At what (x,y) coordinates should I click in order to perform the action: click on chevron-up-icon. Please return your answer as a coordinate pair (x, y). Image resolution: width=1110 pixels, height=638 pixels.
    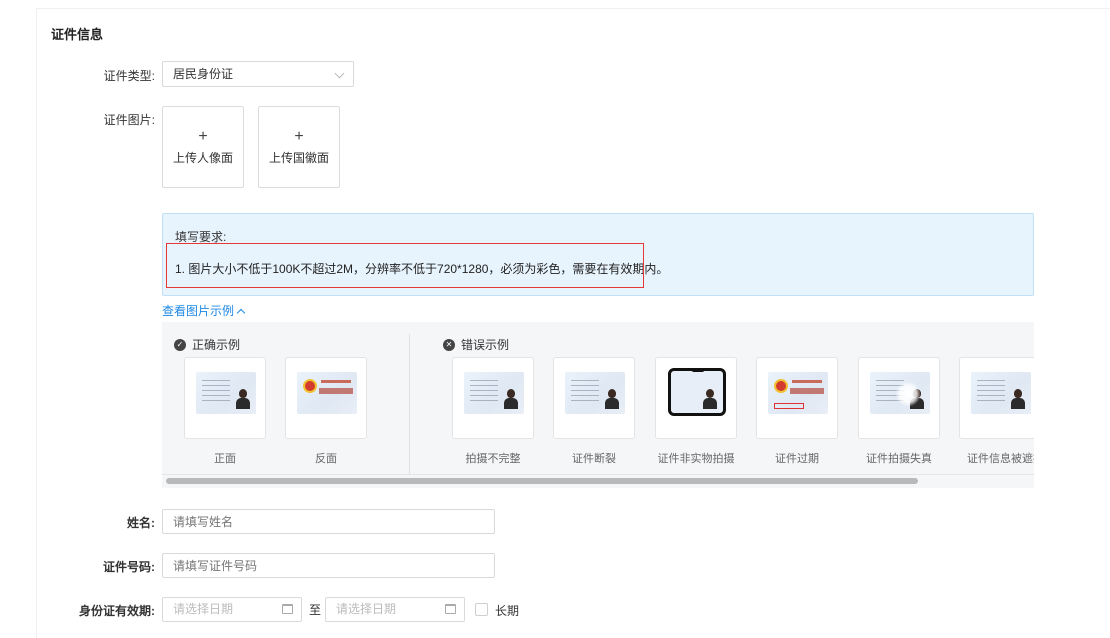
    Looking at the image, I should click on (241, 313).